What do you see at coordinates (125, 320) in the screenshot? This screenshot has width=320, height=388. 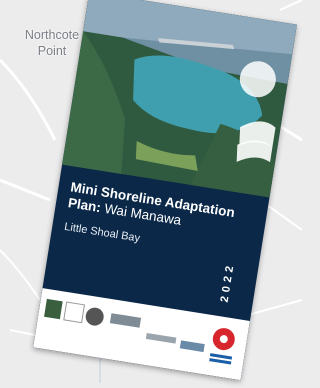 I see `partner-logo-4-icon` at bounding box center [125, 320].